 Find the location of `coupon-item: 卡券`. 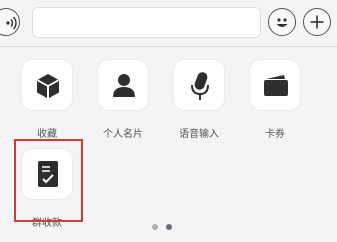

coupon-item: 卡券 is located at coordinates (276, 99).